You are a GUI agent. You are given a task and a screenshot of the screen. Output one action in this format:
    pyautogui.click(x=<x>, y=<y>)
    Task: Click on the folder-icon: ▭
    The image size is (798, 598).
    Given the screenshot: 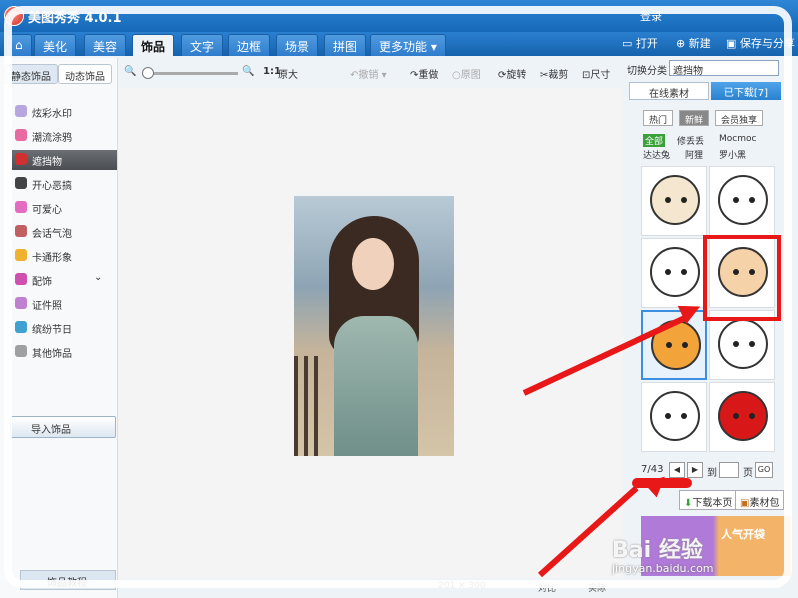 What is the action you would take?
    pyautogui.click(x=627, y=43)
    